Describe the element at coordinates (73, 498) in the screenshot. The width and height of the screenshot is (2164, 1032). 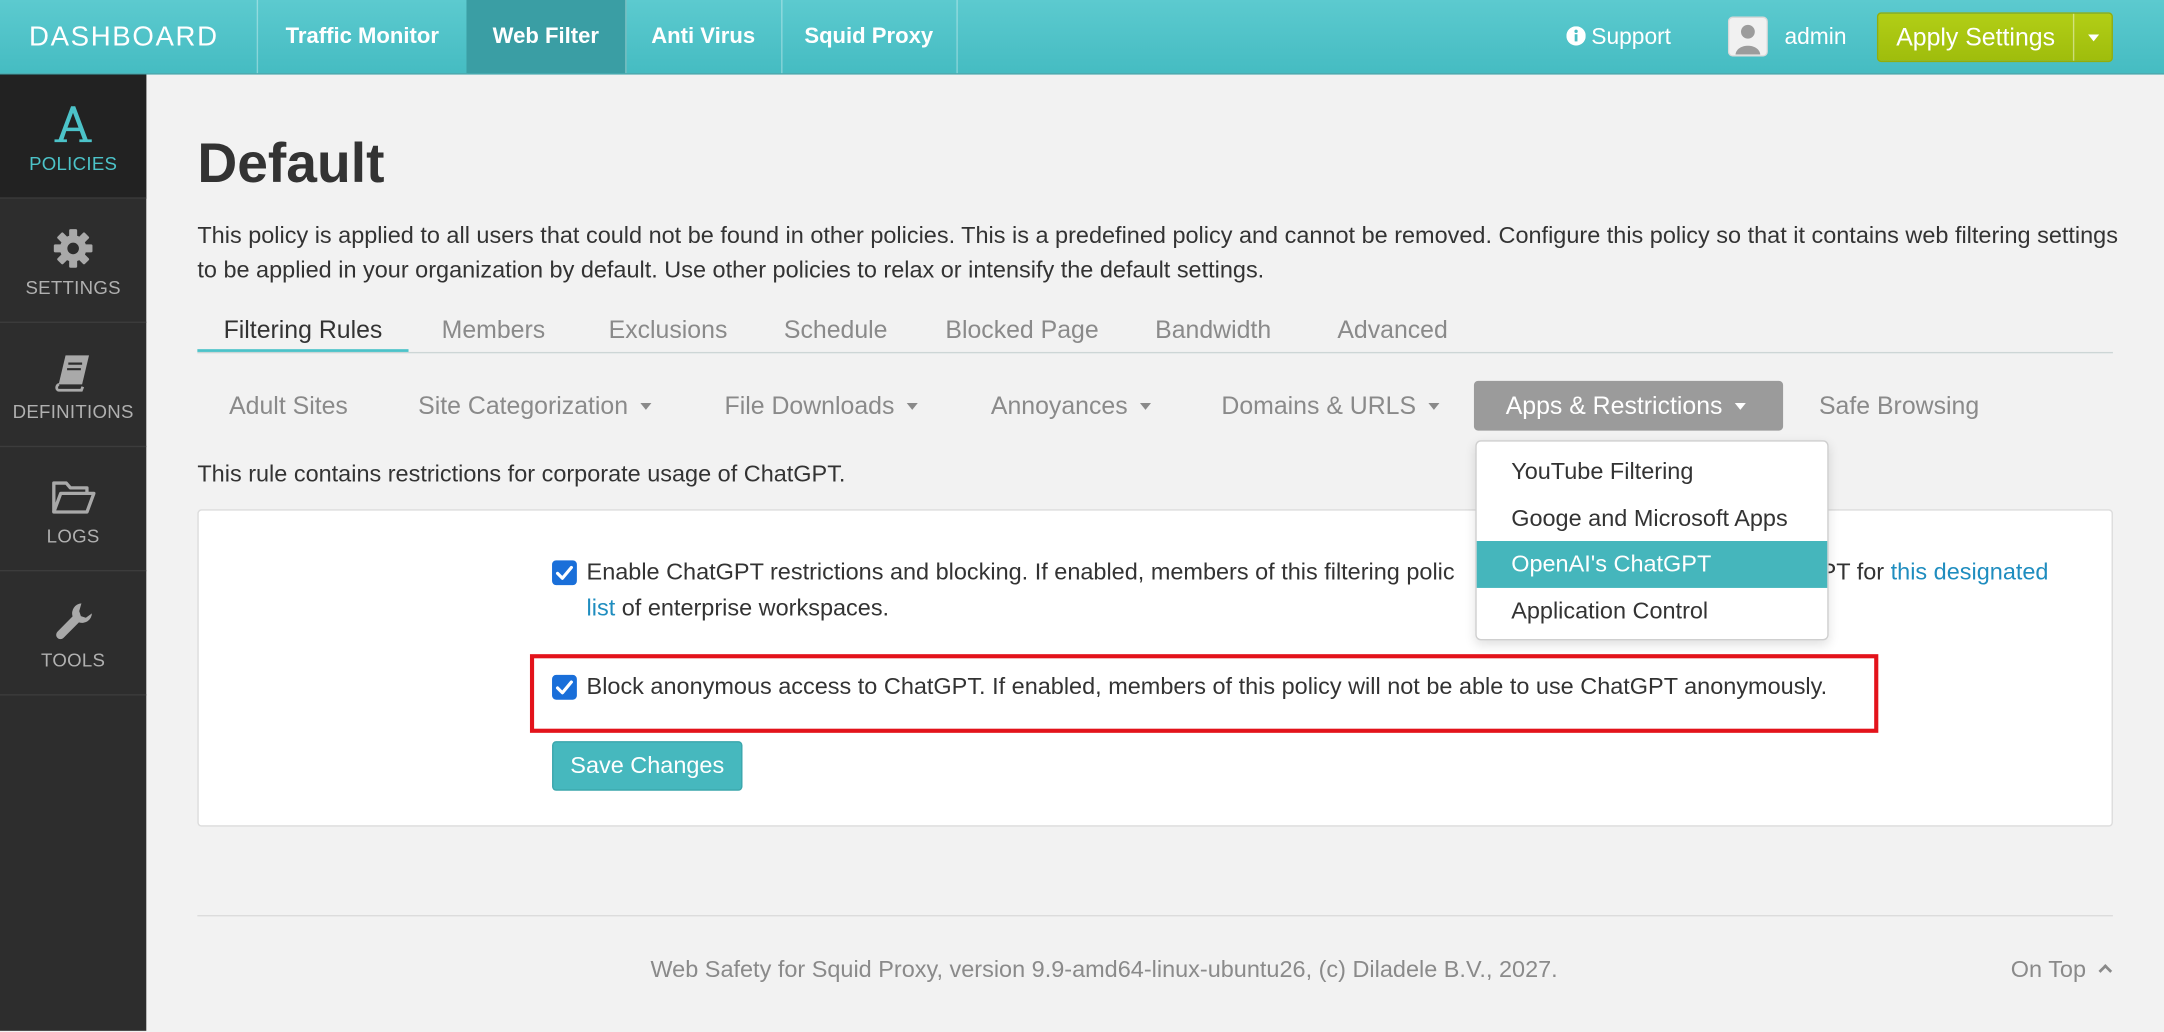
I see `folder-icon` at that location.